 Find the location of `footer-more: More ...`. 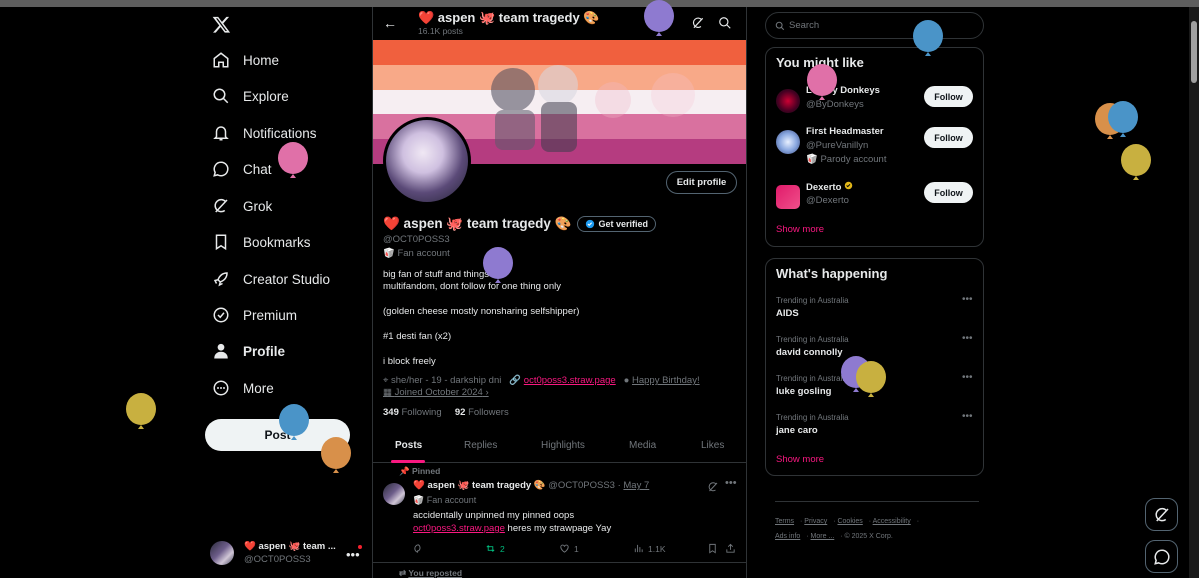

footer-more: More ... is located at coordinates (823, 536).